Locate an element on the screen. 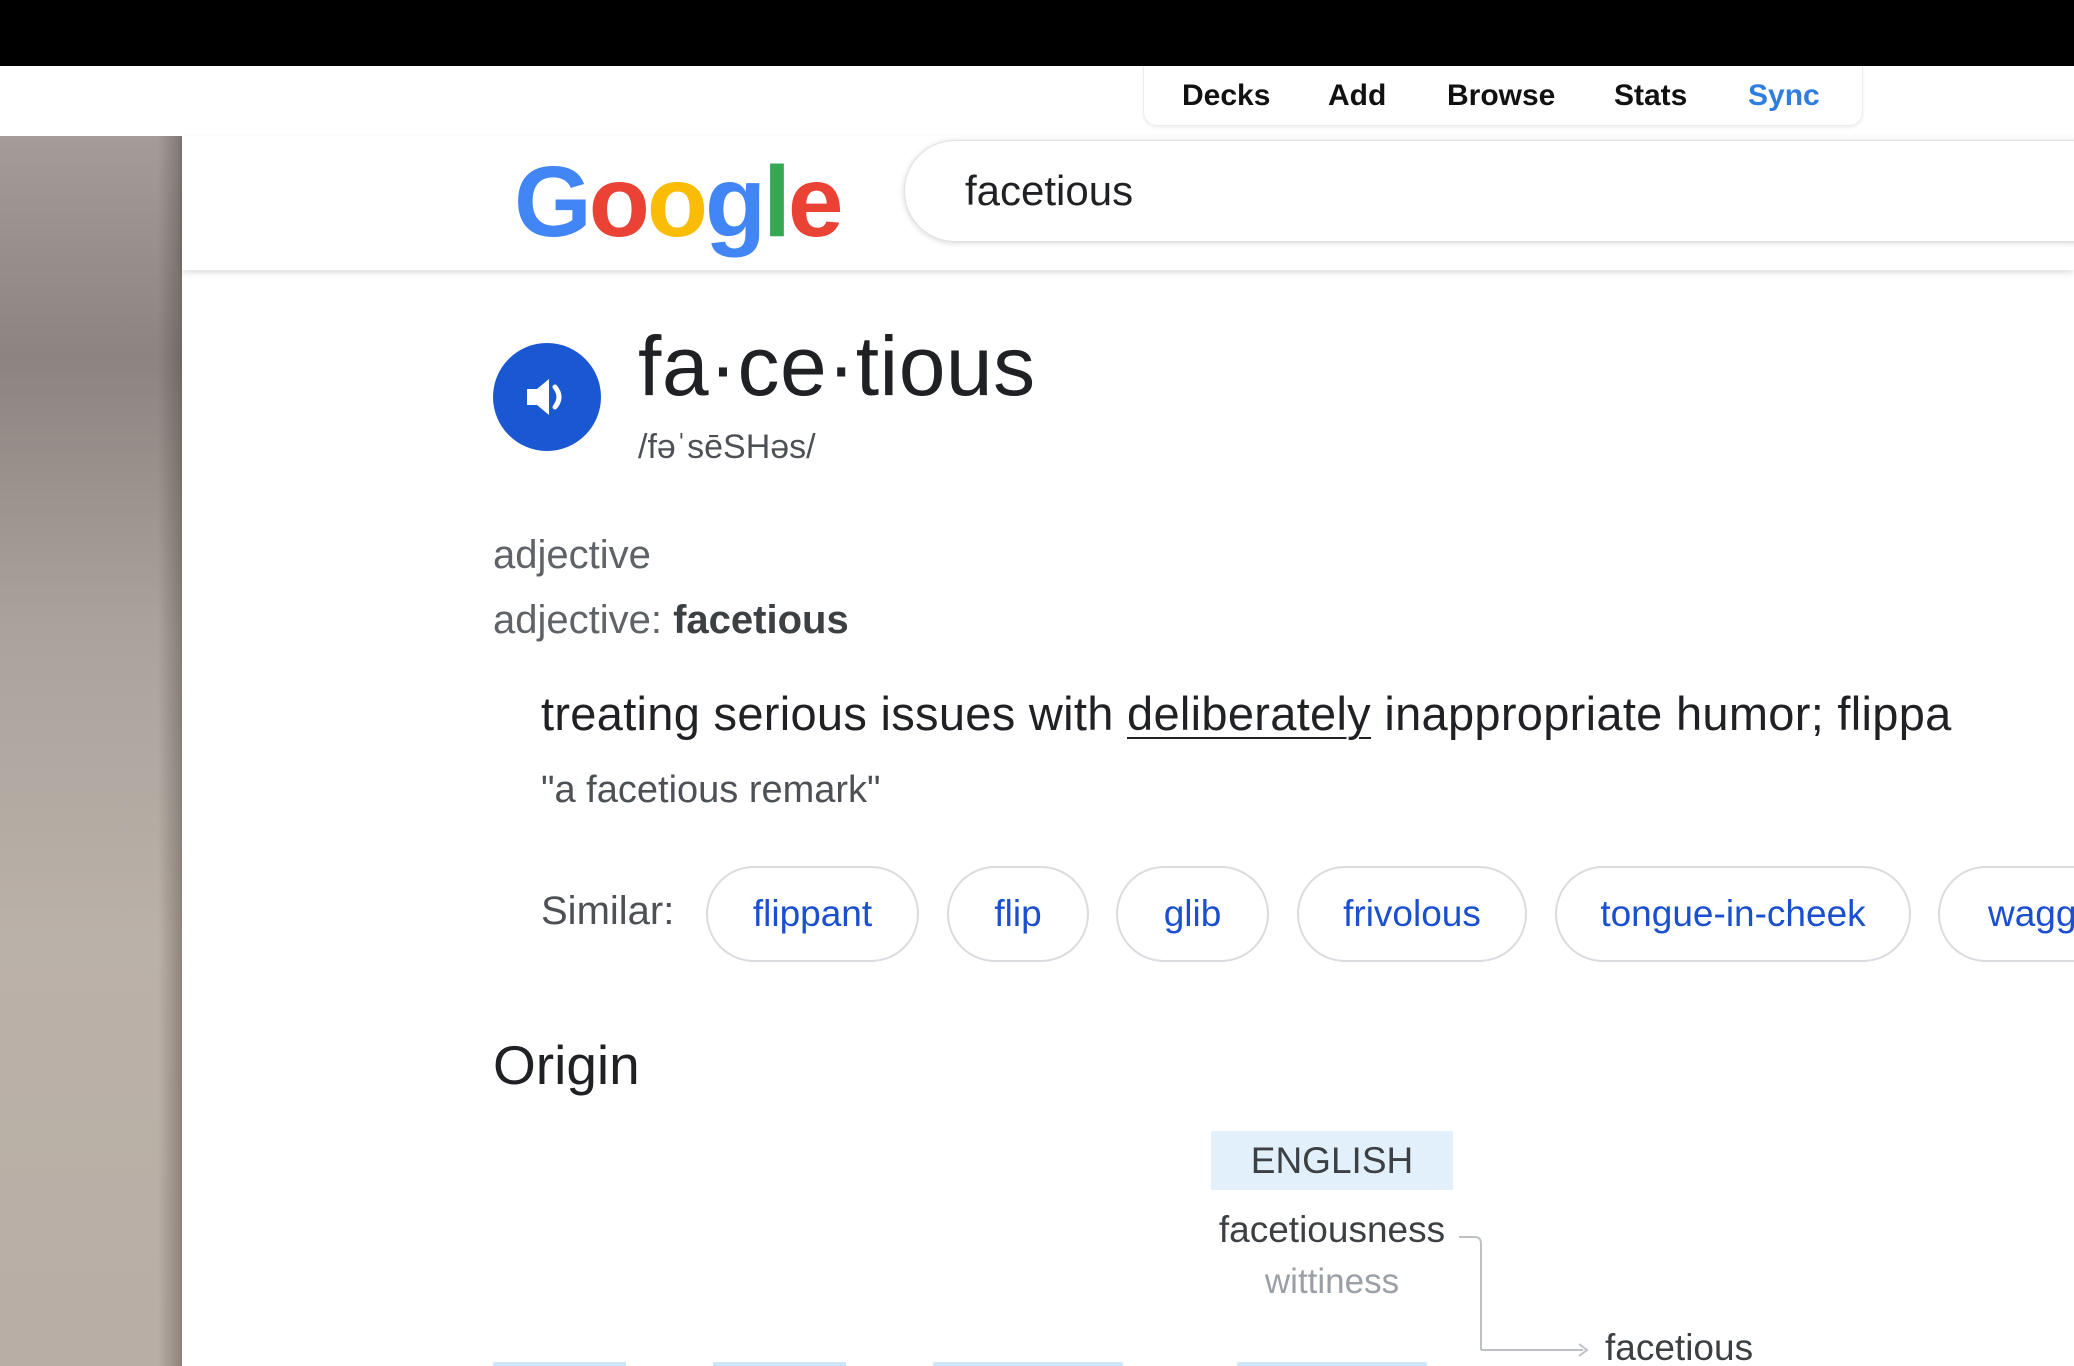  etymology-word: facetiousness is located at coordinates (1332, 1229).